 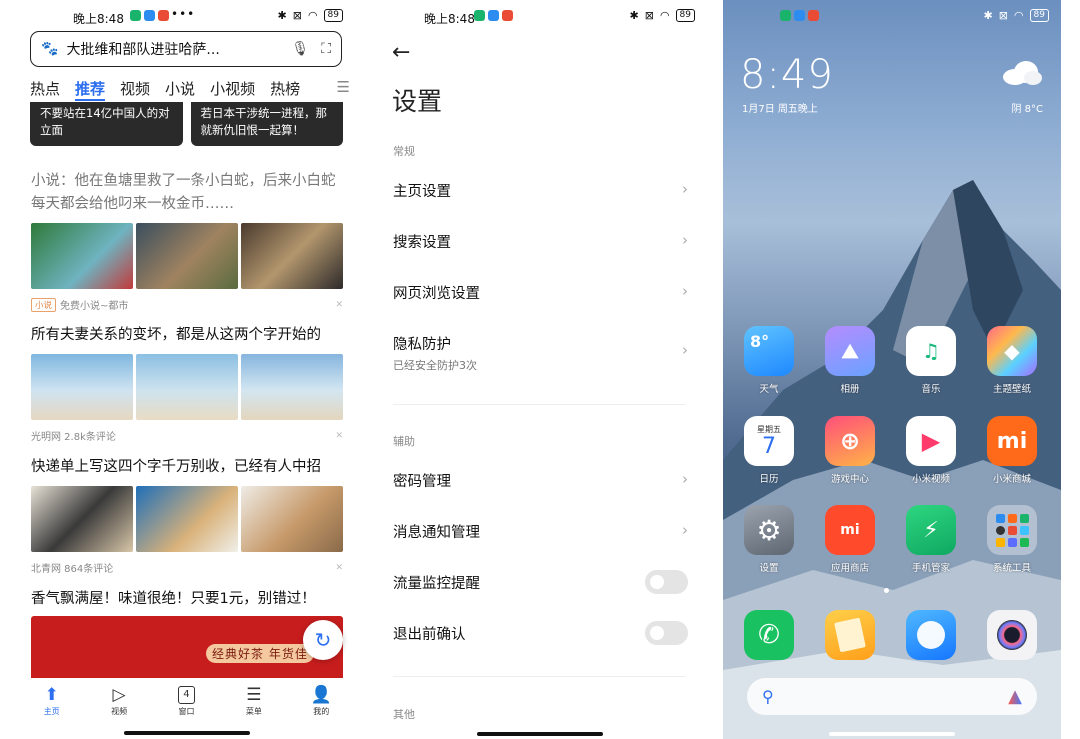 What do you see at coordinates (180, 89) in the screenshot?
I see `tab-novel: 小说` at bounding box center [180, 89].